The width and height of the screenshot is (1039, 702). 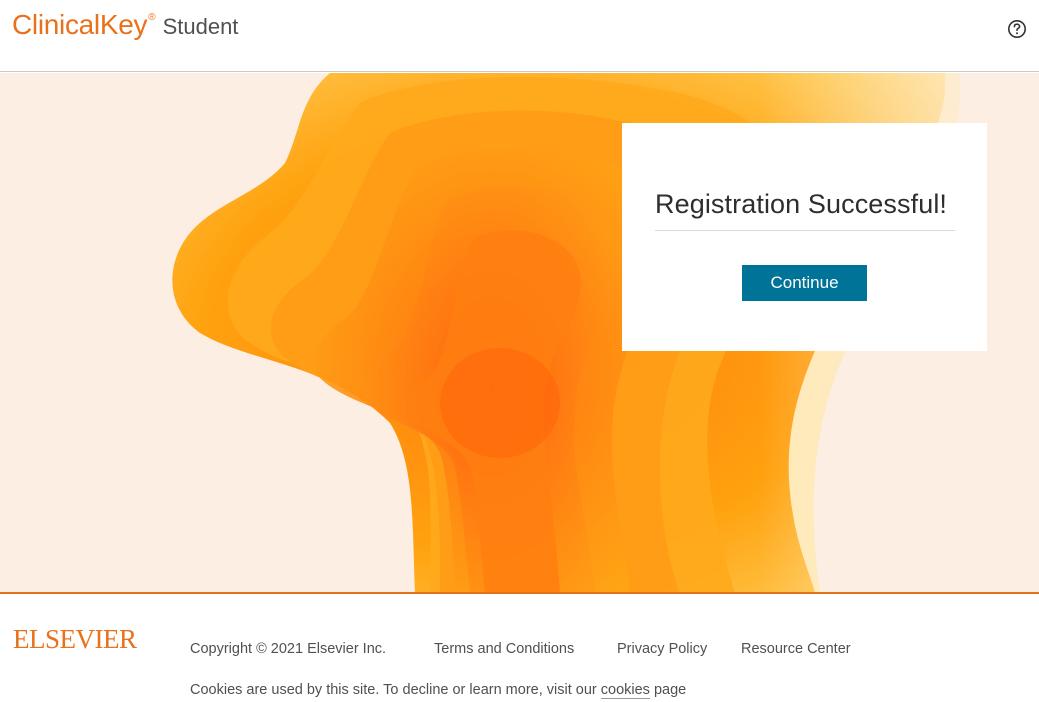 What do you see at coordinates (670, 690) in the screenshot?
I see `cookie-notice-suffix: page` at bounding box center [670, 690].